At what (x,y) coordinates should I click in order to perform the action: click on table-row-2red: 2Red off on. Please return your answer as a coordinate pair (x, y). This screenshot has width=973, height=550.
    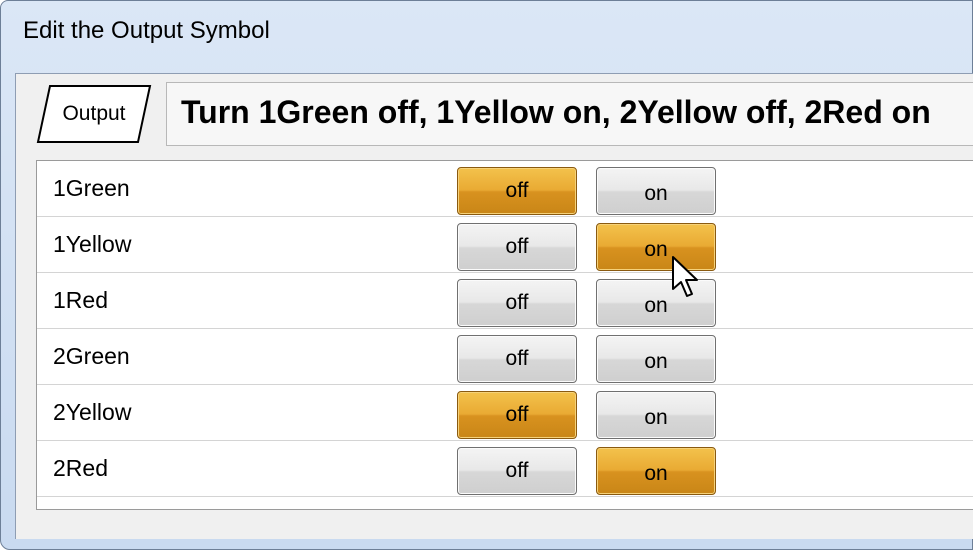
    Looking at the image, I should click on (505, 469).